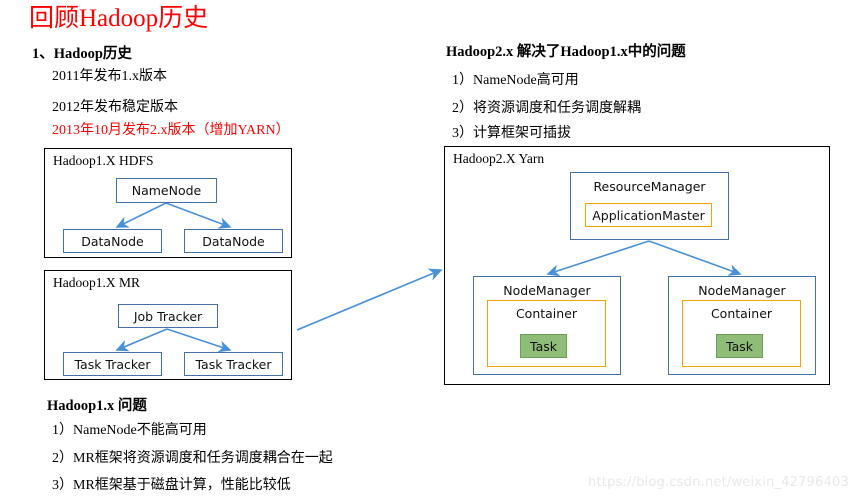 Image resolution: width=863 pixels, height=501 pixels. I want to click on task-box-1: Task, so click(543, 346).